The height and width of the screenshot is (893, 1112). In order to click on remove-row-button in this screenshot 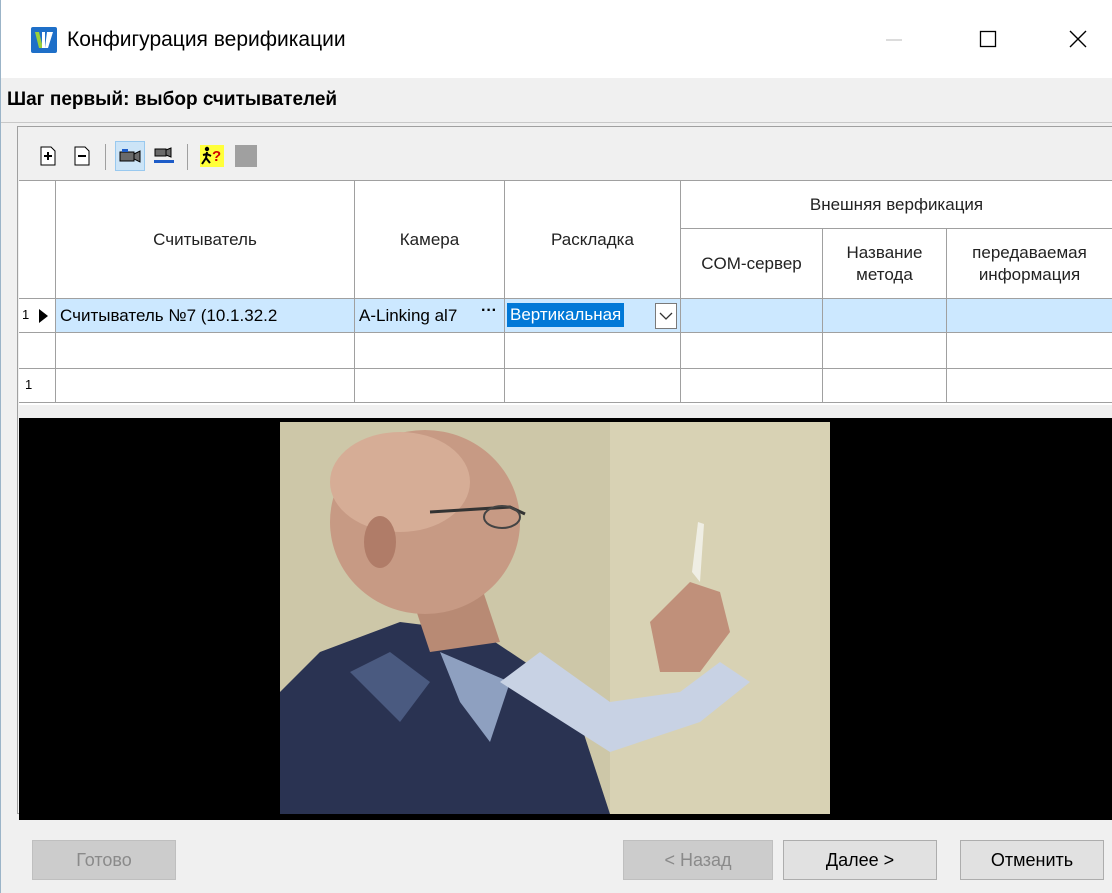, I will do `click(82, 156)`.